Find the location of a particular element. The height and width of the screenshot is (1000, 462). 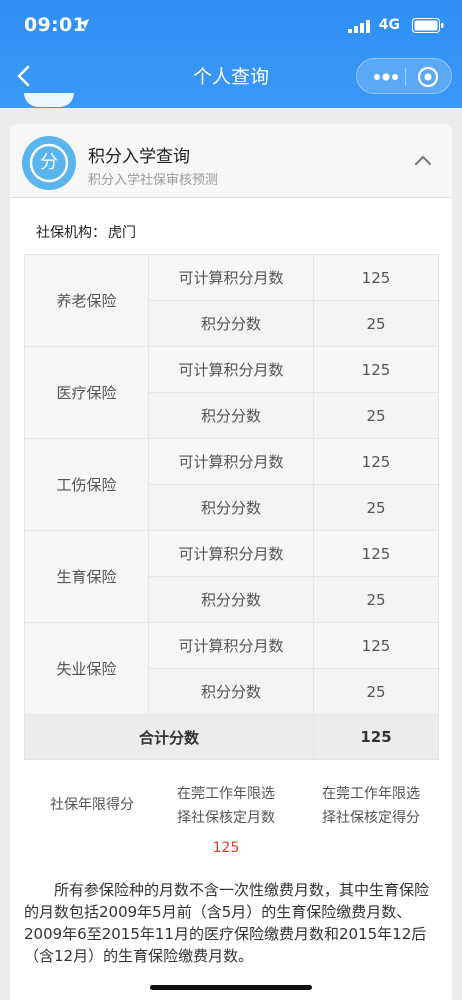

total-label: 合计分数 is located at coordinates (169, 737).